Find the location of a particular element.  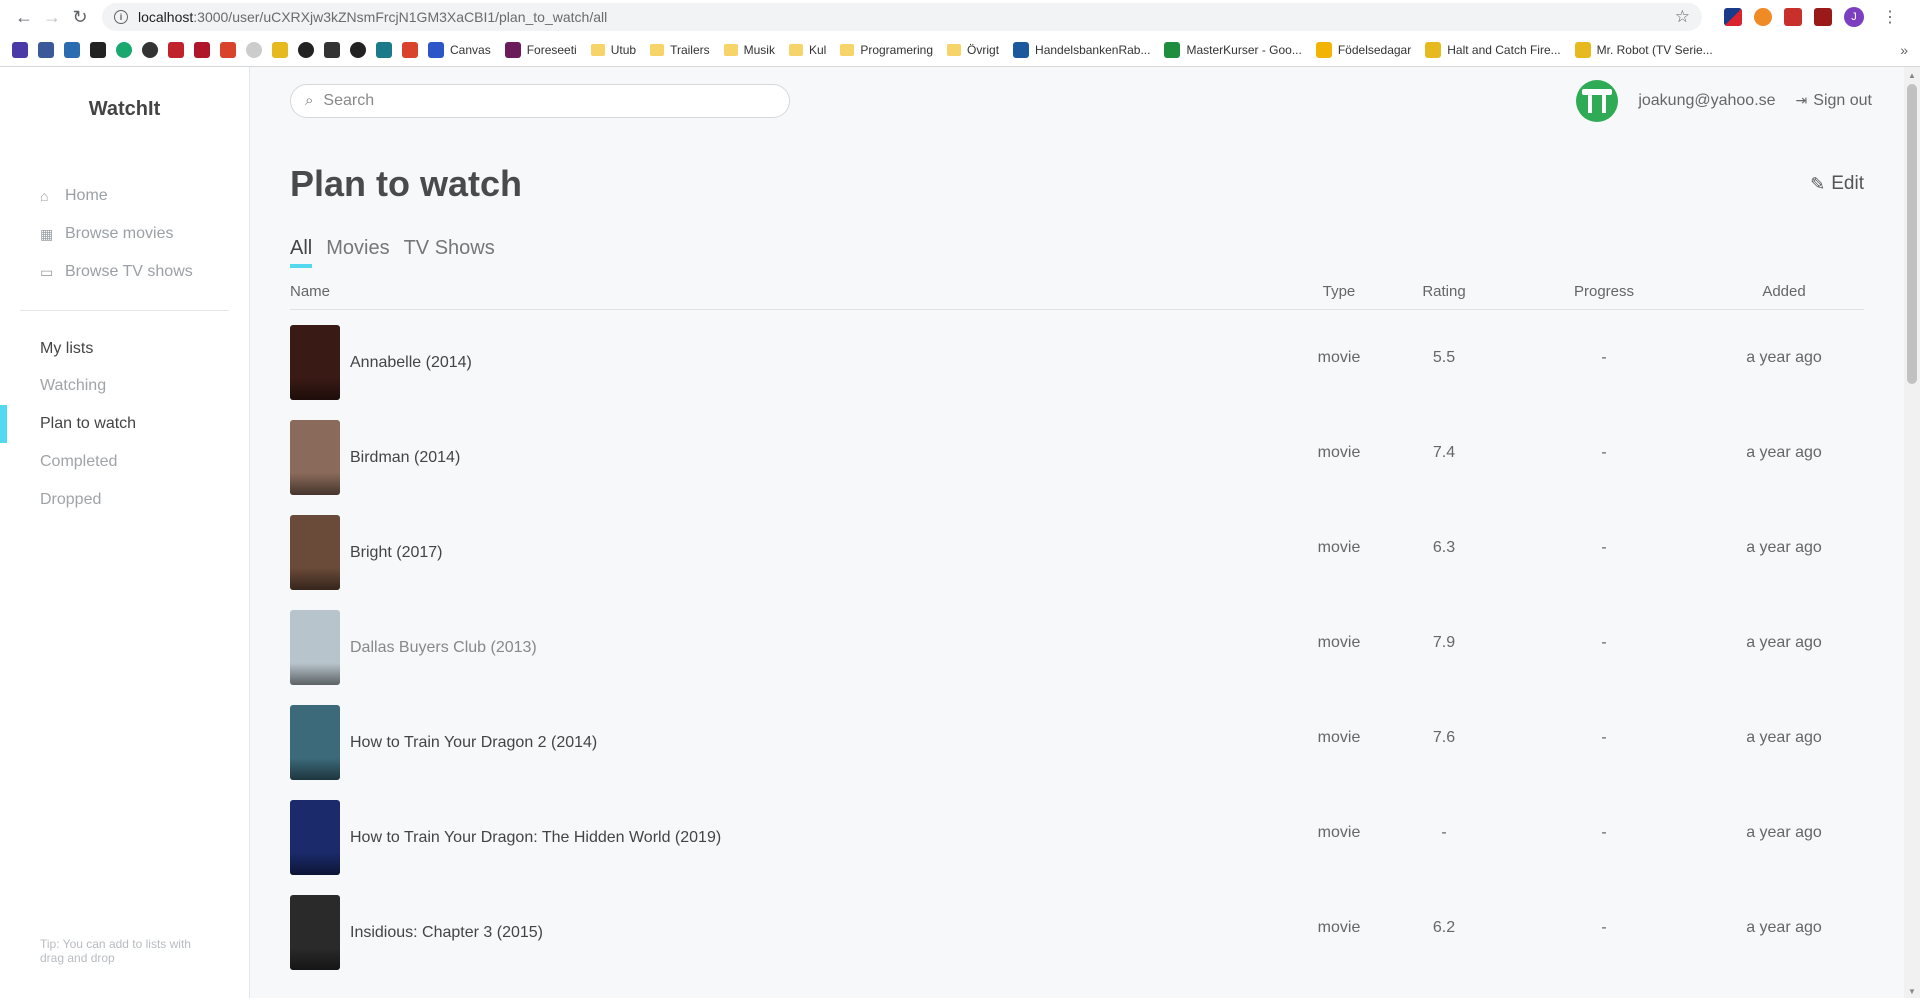

rating-cell: - is located at coordinates (1444, 832).